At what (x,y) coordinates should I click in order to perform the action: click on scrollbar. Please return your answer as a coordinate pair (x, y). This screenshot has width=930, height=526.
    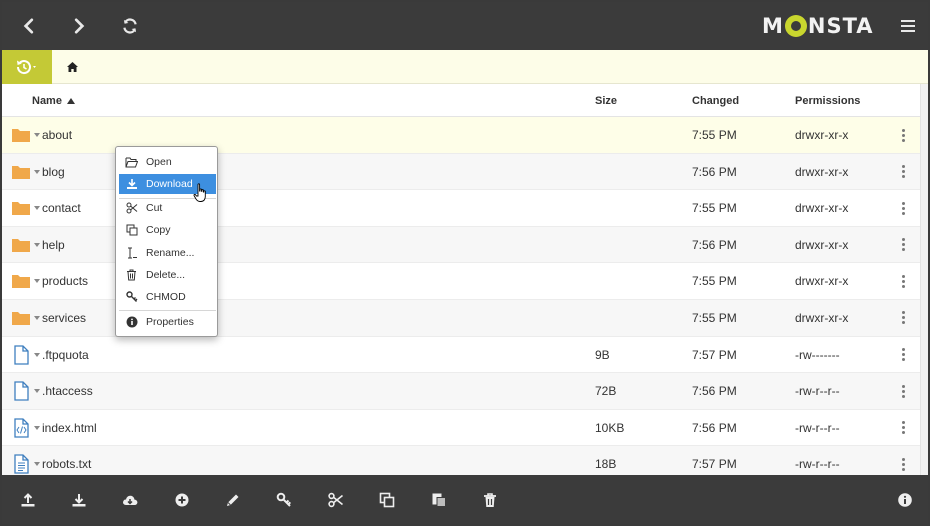
    Looking at the image, I should click on (924, 279).